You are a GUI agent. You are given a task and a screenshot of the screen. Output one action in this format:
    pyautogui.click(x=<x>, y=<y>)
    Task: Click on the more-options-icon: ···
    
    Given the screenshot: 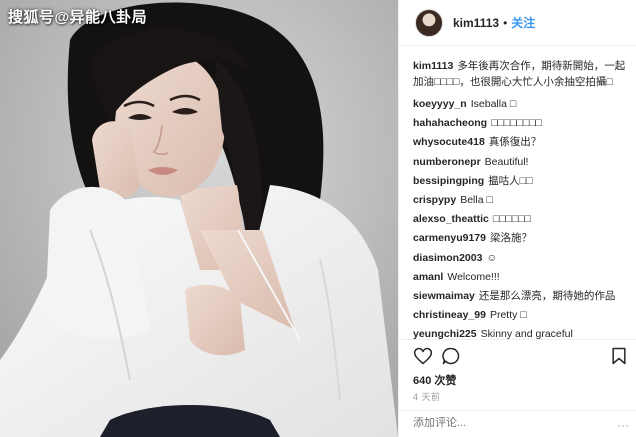 What is the action you would take?
    pyautogui.click(x=623, y=425)
    